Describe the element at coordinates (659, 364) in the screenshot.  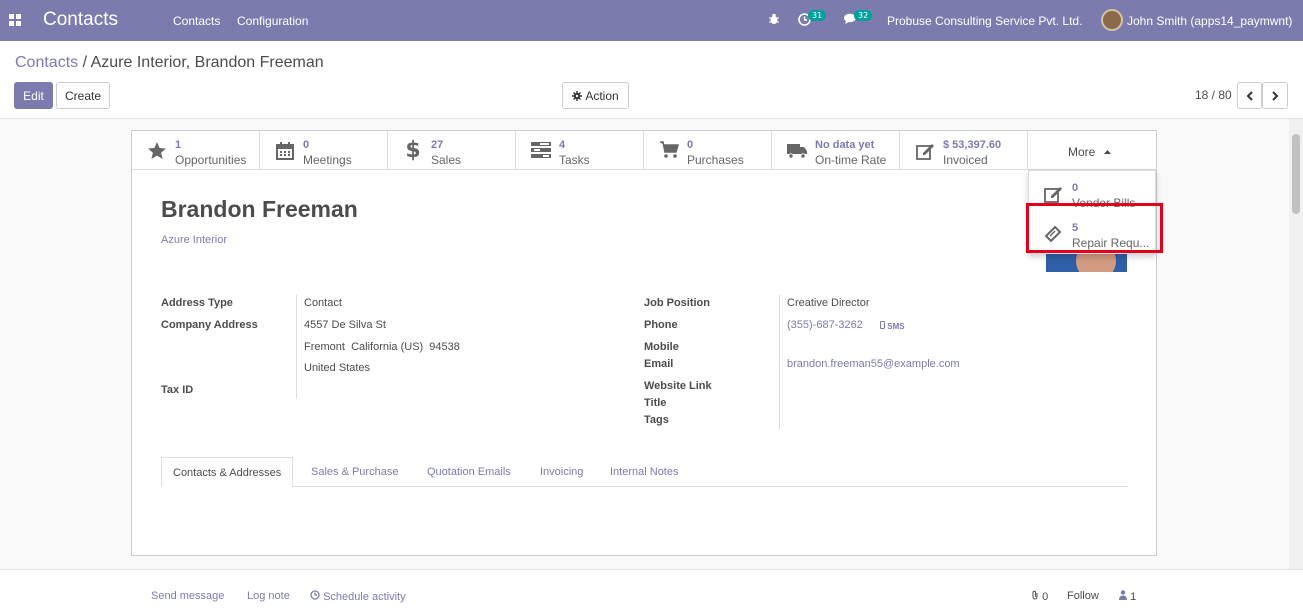
I see `email-label: Email` at that location.